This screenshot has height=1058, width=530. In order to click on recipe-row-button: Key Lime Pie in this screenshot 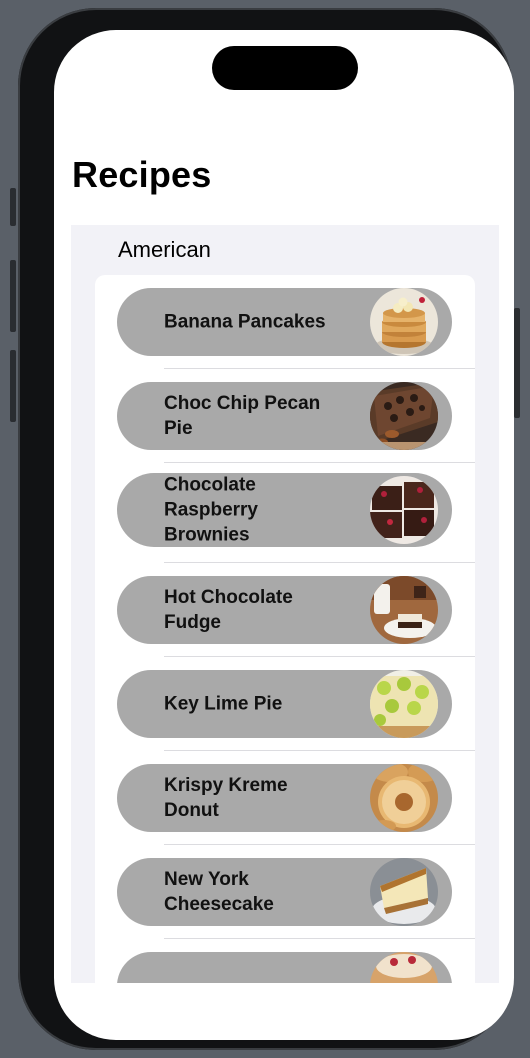, I will do `click(284, 704)`.